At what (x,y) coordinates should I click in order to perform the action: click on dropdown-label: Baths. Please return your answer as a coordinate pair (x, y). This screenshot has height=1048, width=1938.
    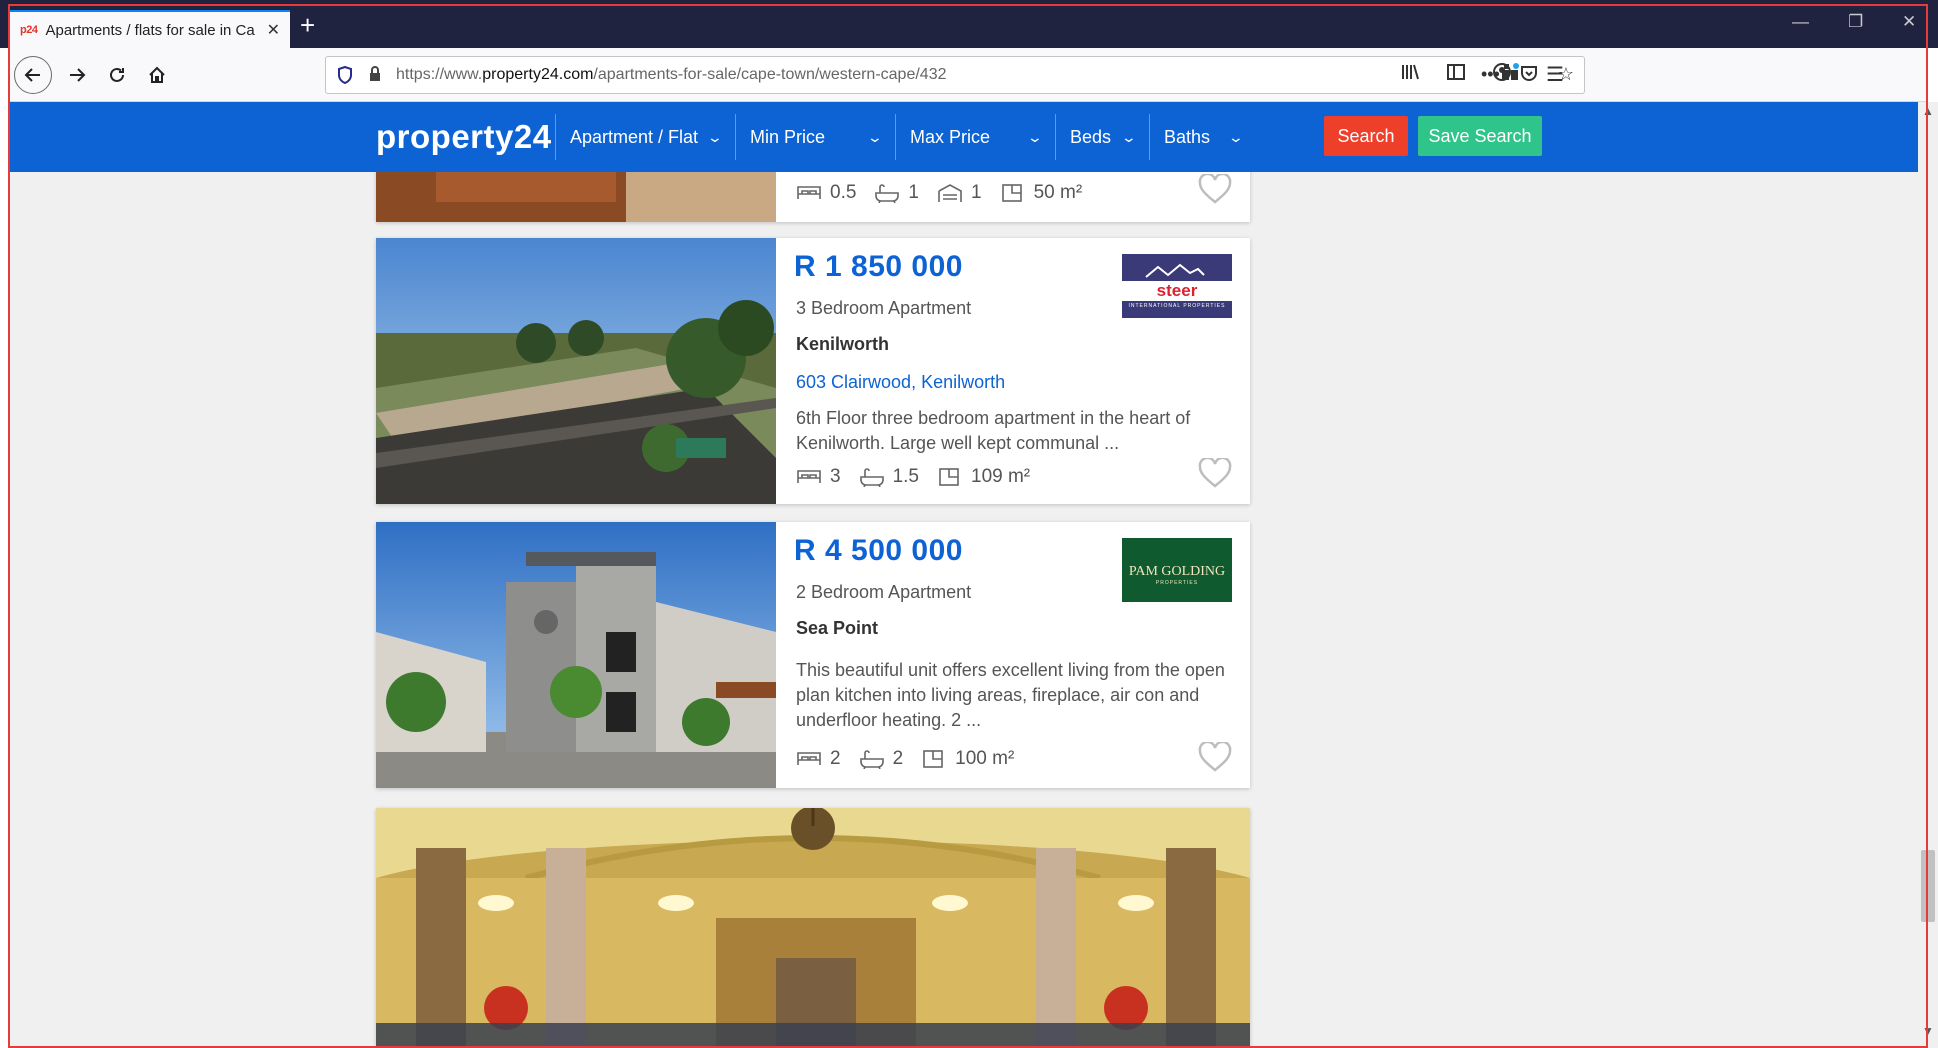
    Looking at the image, I should click on (1187, 136).